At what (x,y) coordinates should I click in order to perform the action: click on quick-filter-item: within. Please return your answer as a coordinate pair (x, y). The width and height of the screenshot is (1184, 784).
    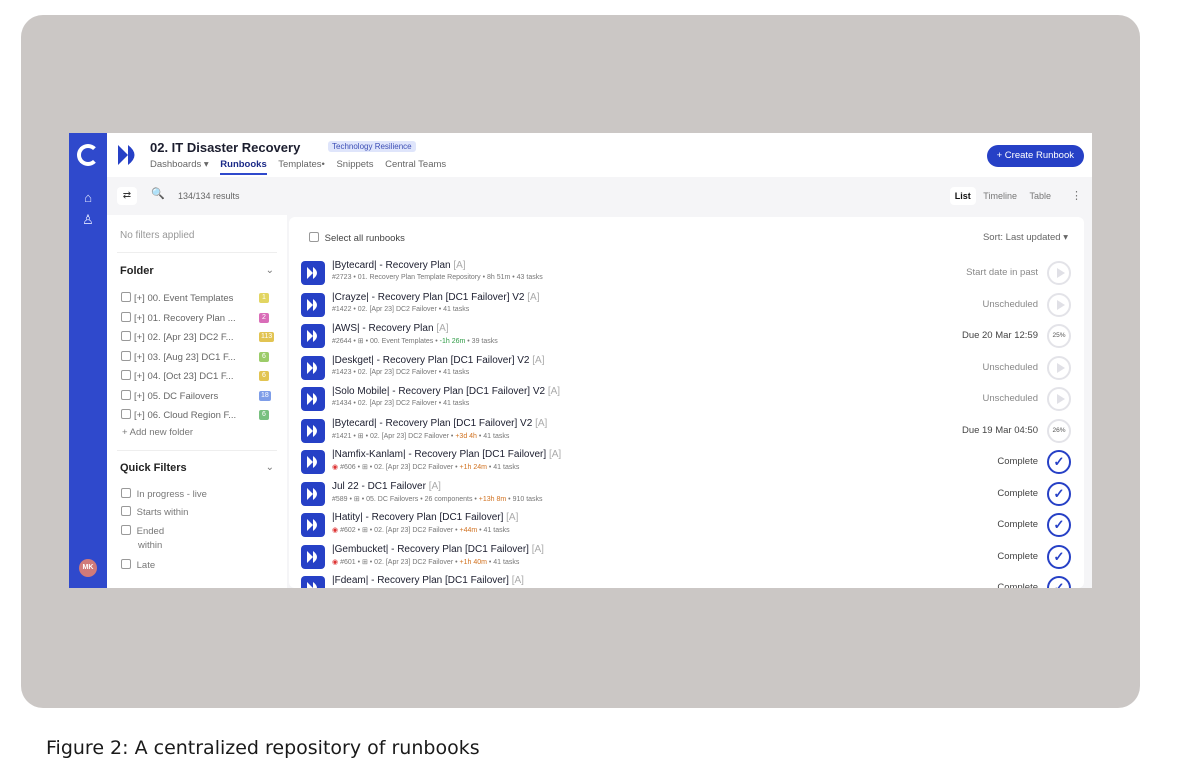
    Looking at the image, I should click on (141, 545).